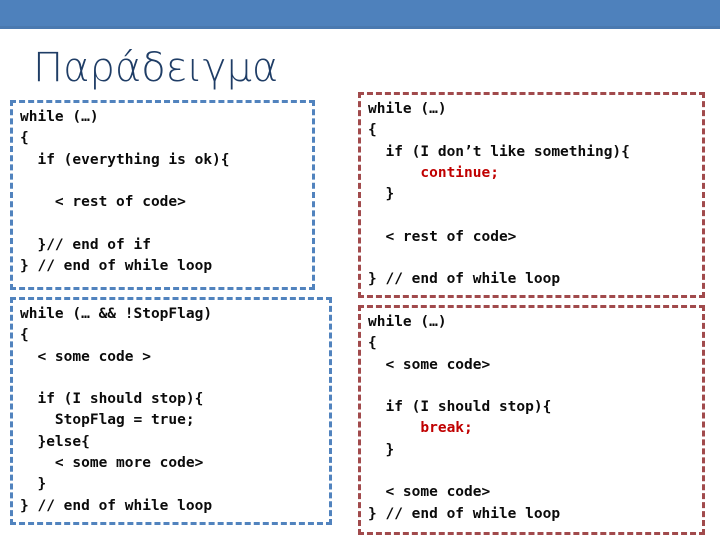 The image size is (720, 540). I want to click on code-line: if (I don’t like something){, so click(499, 151).